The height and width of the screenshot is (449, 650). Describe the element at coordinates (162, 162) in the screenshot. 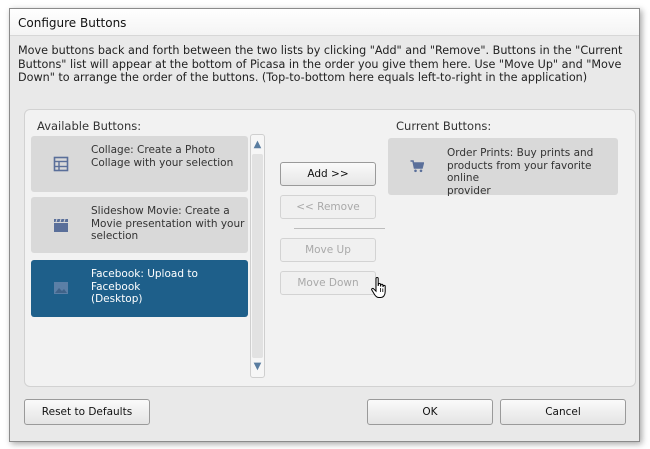

I see `label-line: Collage with your selection` at that location.